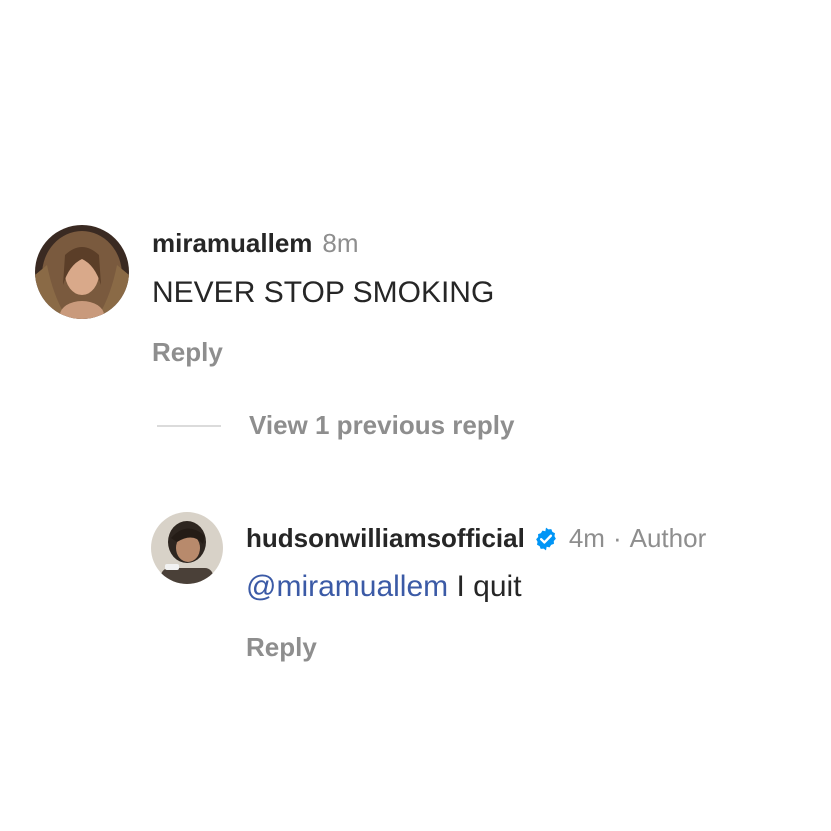 The image size is (831, 831). I want to click on reply-body: I quit, so click(485, 586).